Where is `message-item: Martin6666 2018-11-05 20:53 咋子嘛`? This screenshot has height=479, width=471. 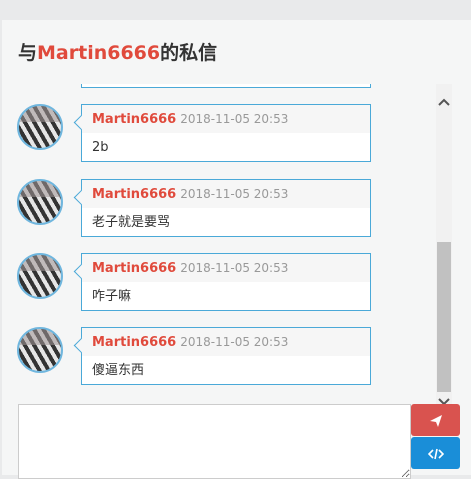 message-item: Martin6666 2018-11-05 20:53 咋子嘛 is located at coordinates (218, 283).